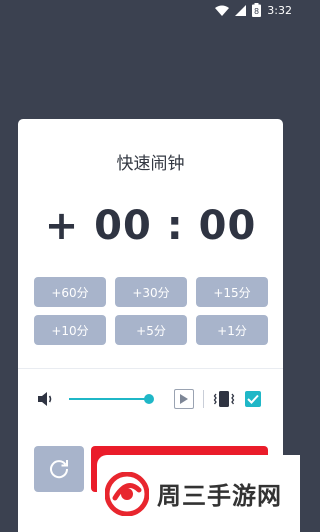 This screenshot has height=532, width=320. What do you see at coordinates (224, 401) in the screenshot?
I see `vibrate-icon` at bounding box center [224, 401].